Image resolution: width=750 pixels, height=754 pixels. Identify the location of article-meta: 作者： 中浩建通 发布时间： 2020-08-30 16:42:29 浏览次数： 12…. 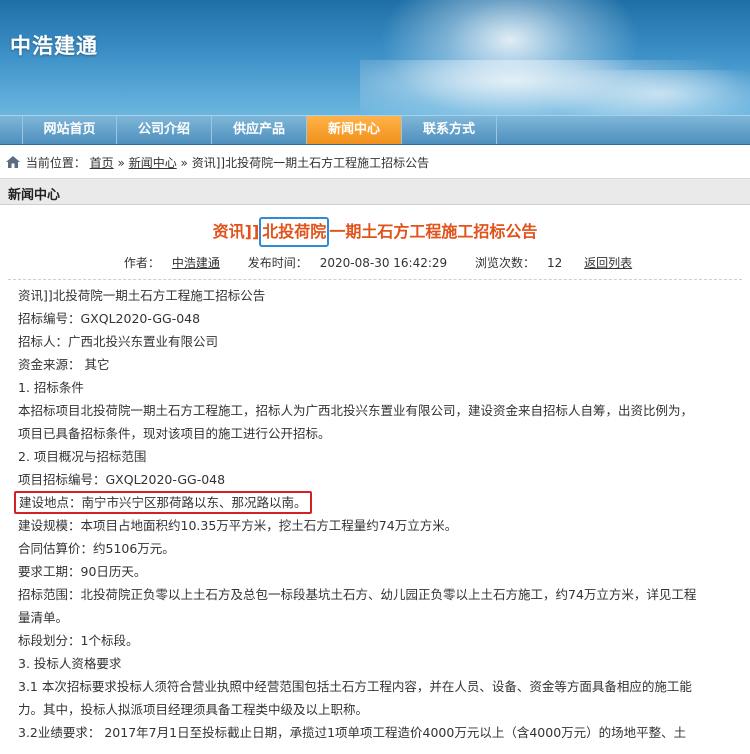
(375, 263).